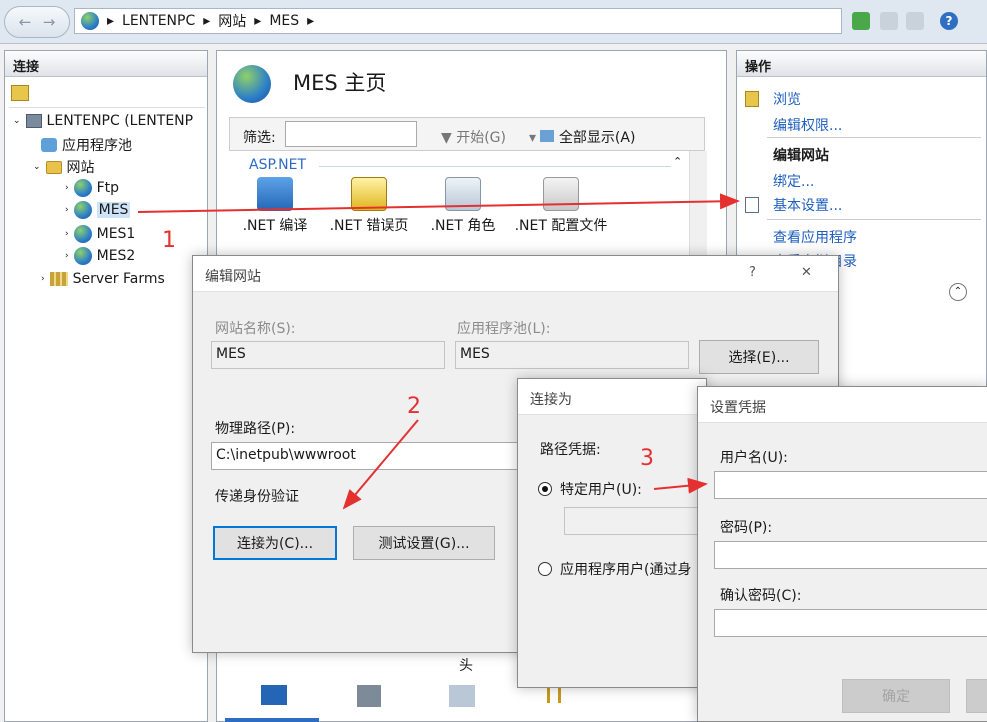  Describe the element at coordinates (647, 458) in the screenshot. I see `step-3-label: 3` at that location.